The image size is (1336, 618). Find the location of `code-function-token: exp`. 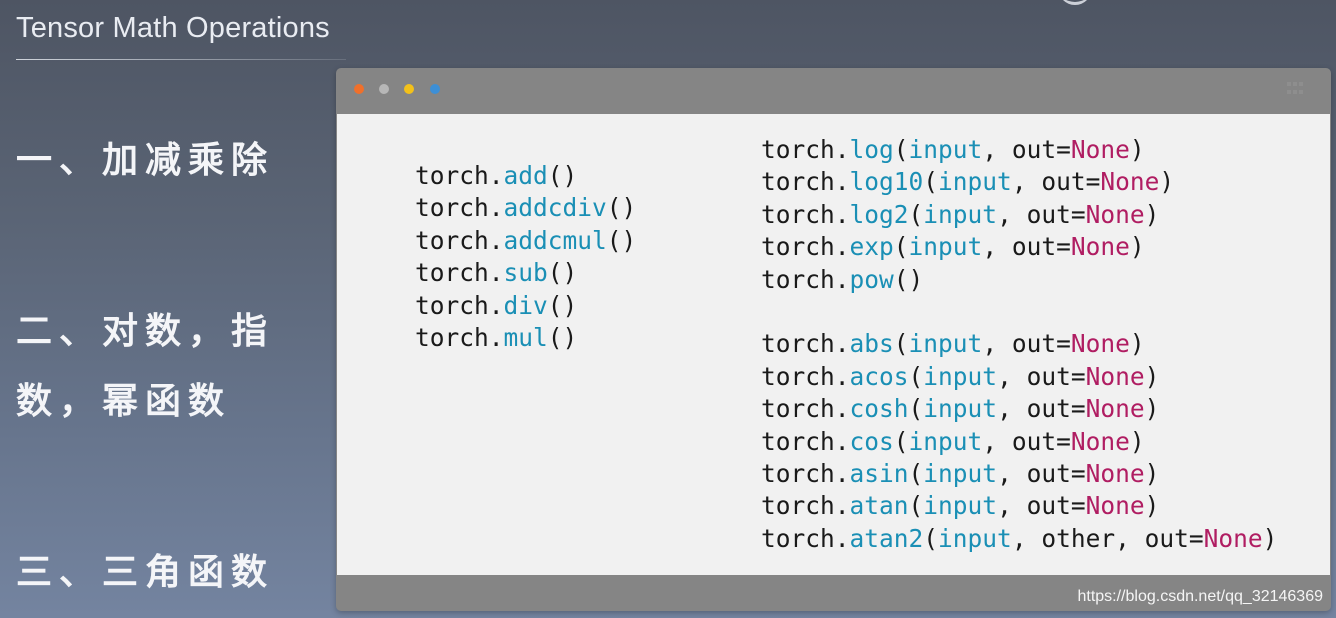

code-function-token: exp is located at coordinates (871, 247).